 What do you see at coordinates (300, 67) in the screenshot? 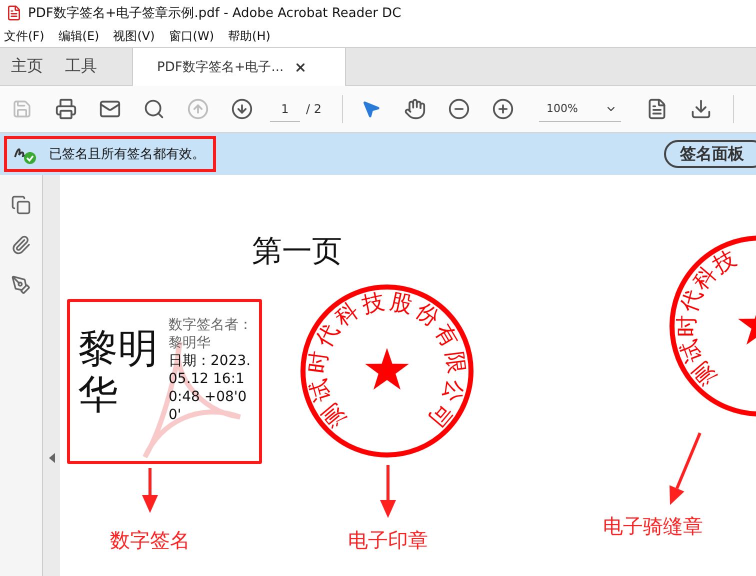
I see `close-icon` at bounding box center [300, 67].